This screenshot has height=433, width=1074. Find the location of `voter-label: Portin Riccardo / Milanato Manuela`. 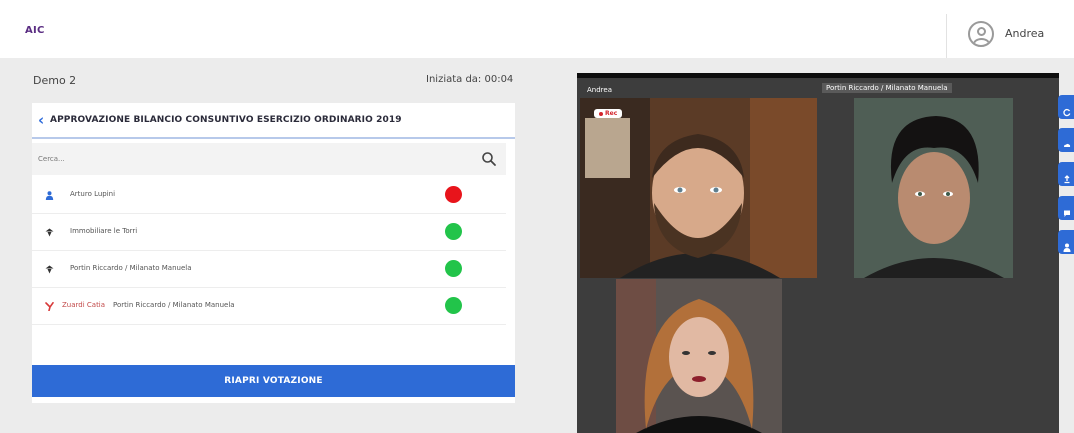

voter-label: Portin Riccardo / Milanato Manuela is located at coordinates (131, 268).